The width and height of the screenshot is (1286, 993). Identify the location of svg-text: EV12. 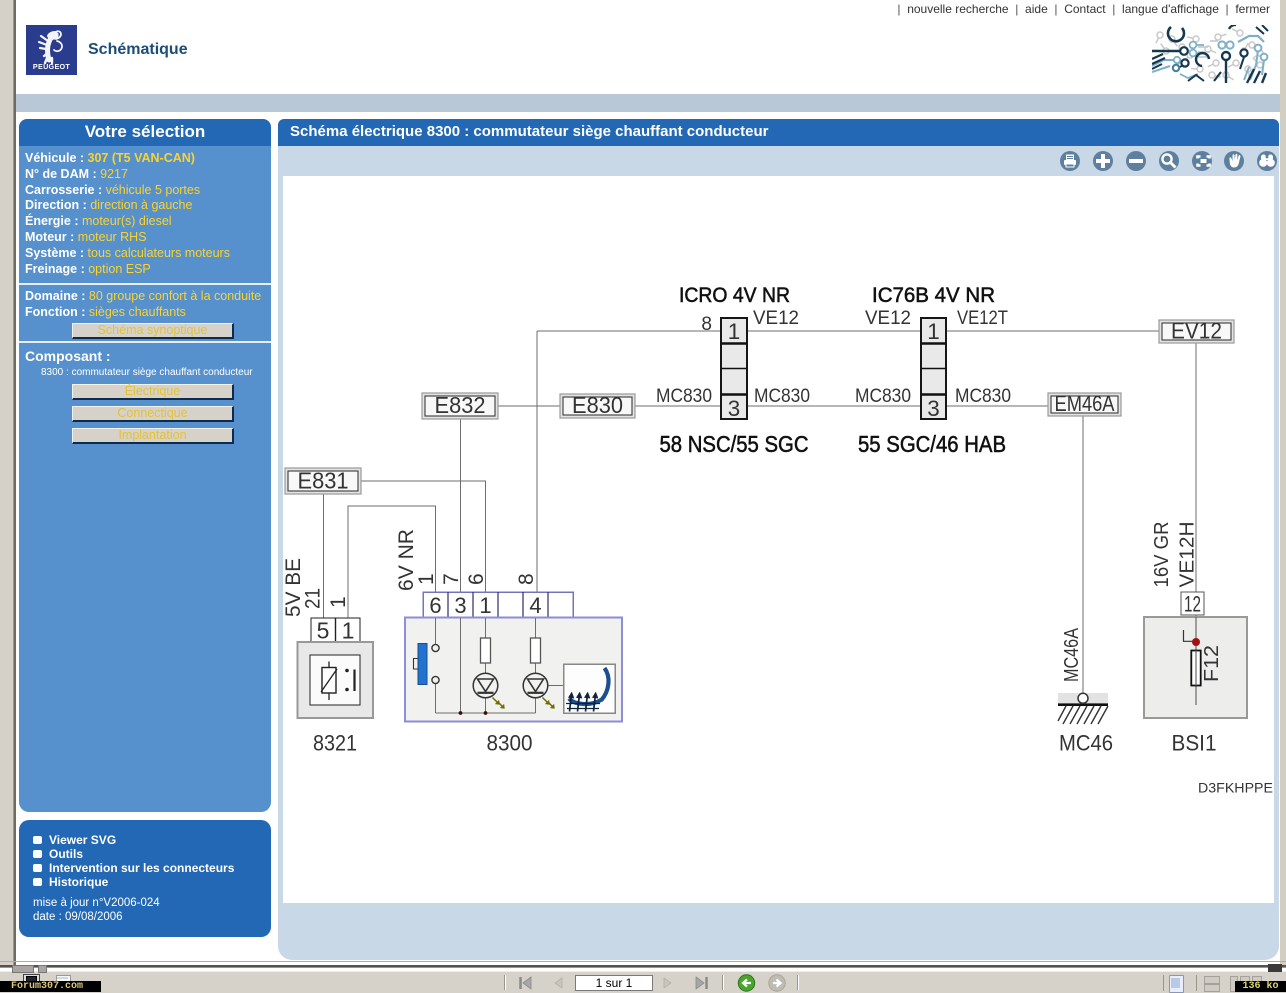
(1196, 331).